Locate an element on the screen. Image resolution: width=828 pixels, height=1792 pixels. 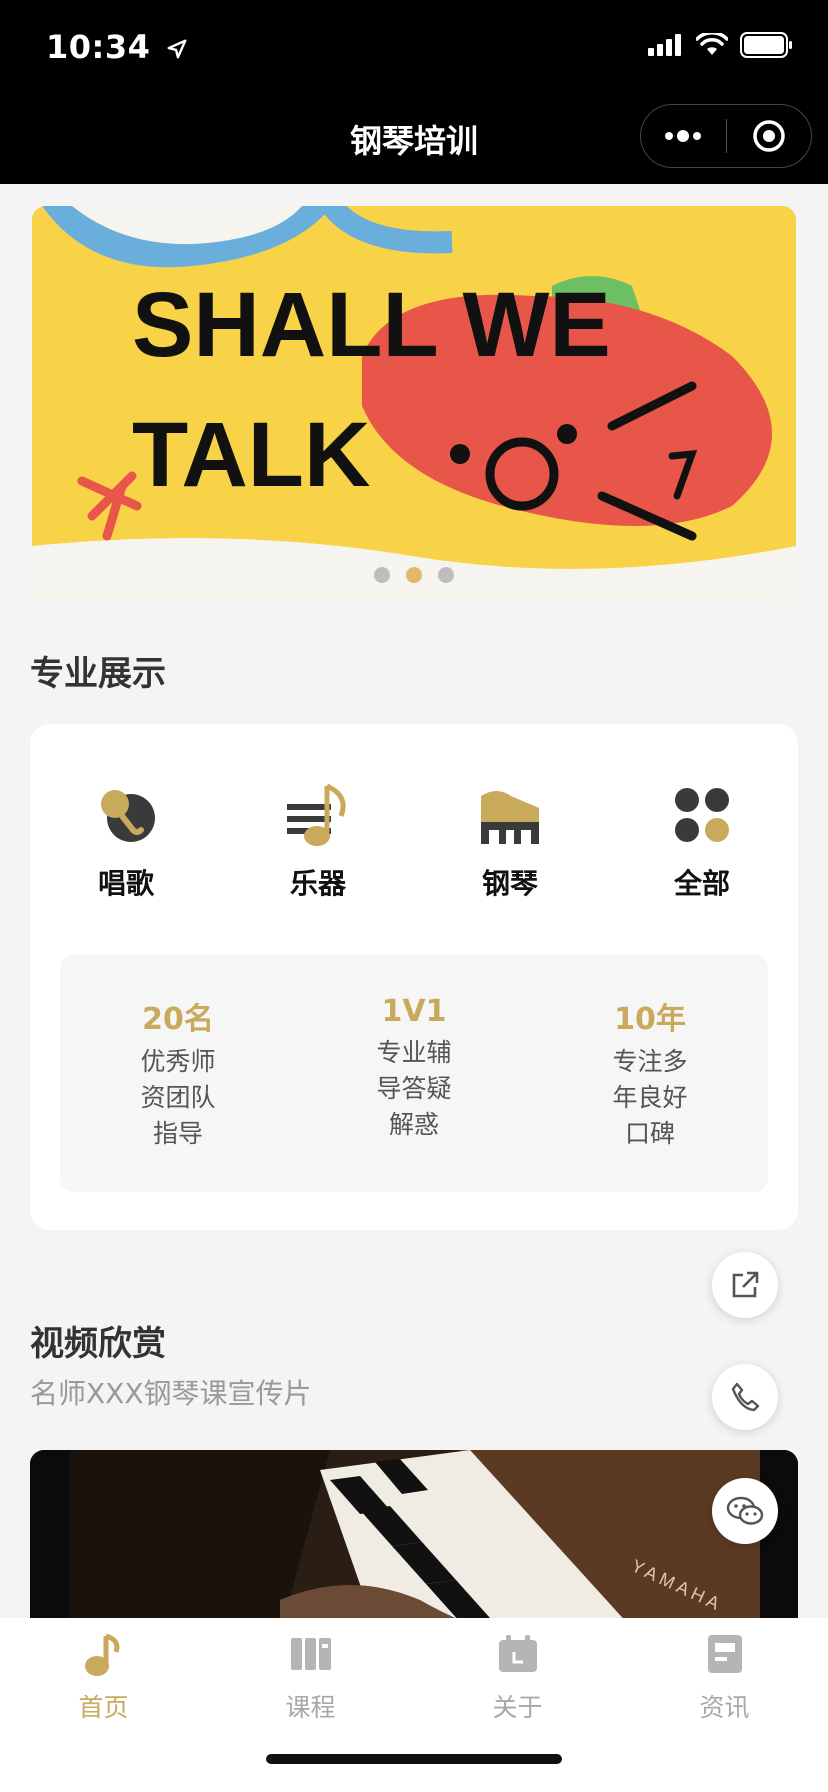
stat-line: 解惑 is located at coordinates (413, 1124).